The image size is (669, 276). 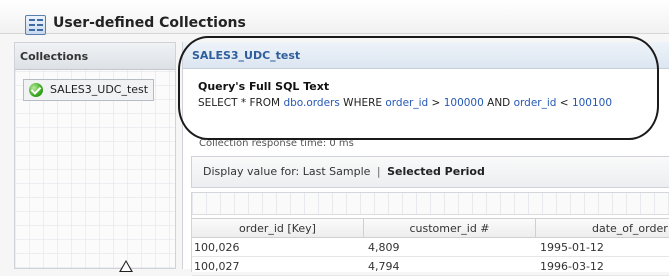 I want to click on table-row: 100,027 4,794 1996-03-12, so click(x=430, y=267).